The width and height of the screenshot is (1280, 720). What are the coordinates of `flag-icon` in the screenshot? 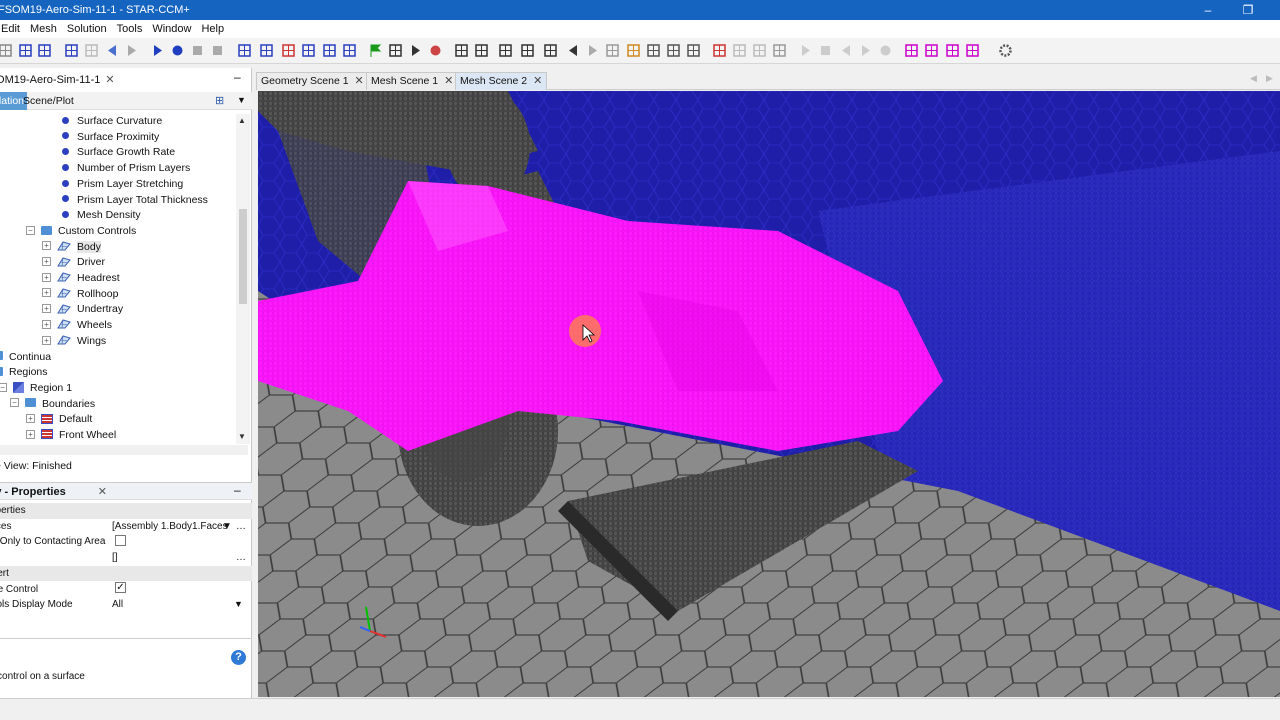 It's located at (375, 50).